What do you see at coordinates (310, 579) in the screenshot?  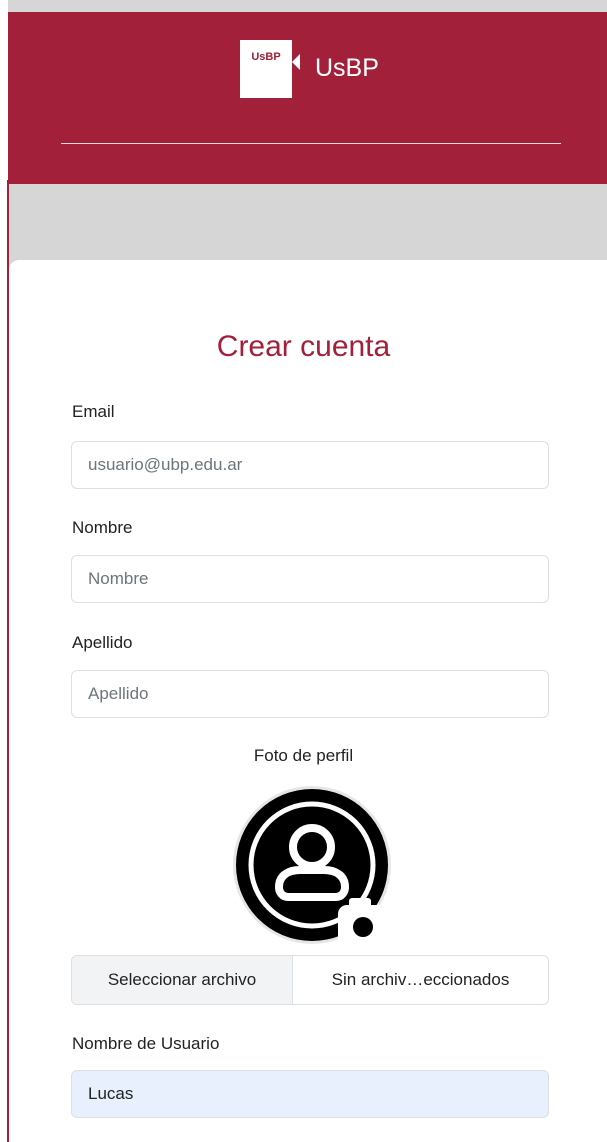 I see `nombre-field` at bounding box center [310, 579].